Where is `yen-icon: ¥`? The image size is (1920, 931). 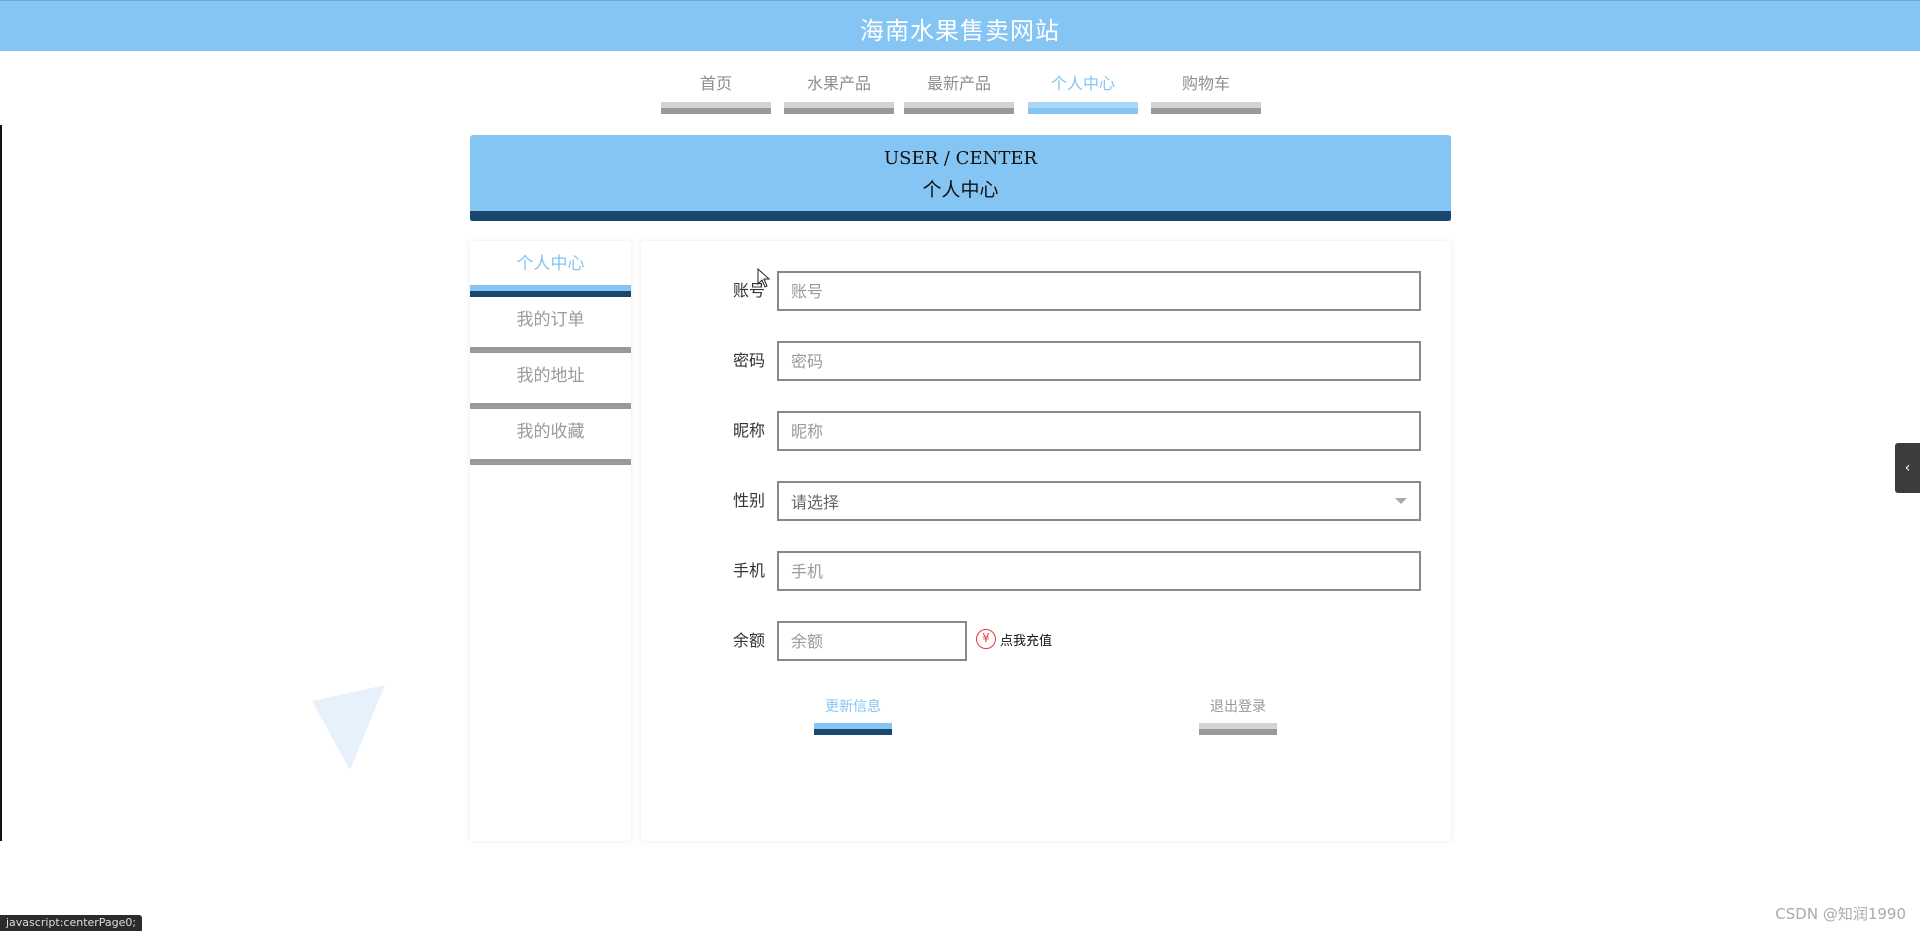 yen-icon: ¥ is located at coordinates (986, 639).